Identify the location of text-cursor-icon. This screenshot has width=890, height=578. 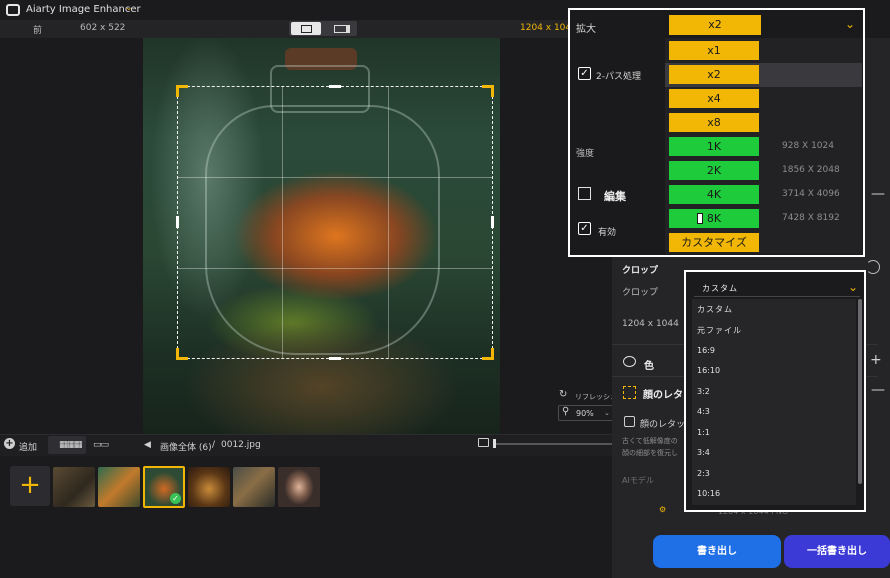
(700, 218).